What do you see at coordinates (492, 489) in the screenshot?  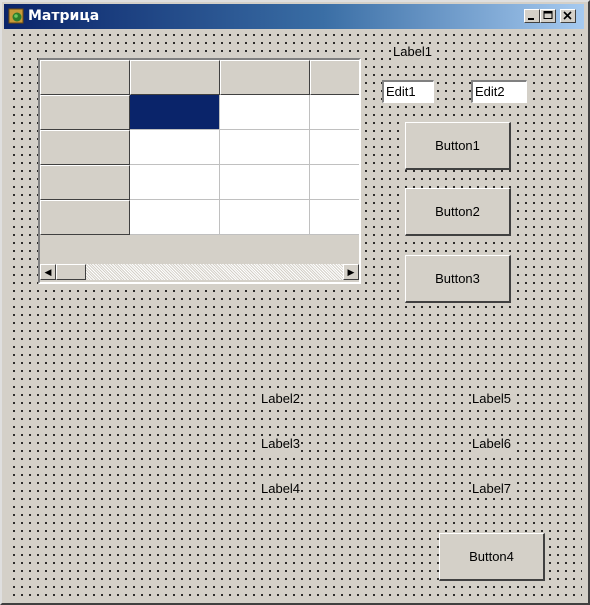 I see `label7: Label7` at bounding box center [492, 489].